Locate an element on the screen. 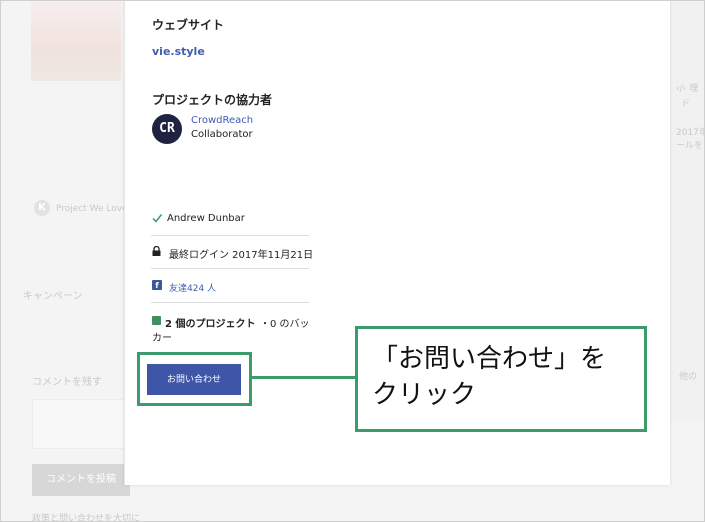  check-icon is located at coordinates (157, 218).